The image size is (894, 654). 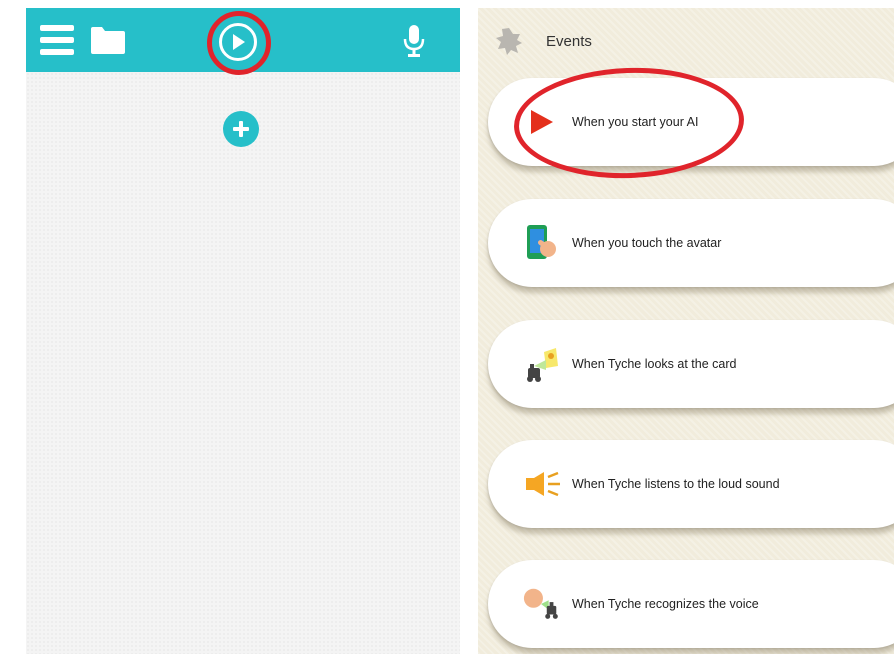 What do you see at coordinates (108, 40) in the screenshot?
I see `folder-icon` at bounding box center [108, 40].